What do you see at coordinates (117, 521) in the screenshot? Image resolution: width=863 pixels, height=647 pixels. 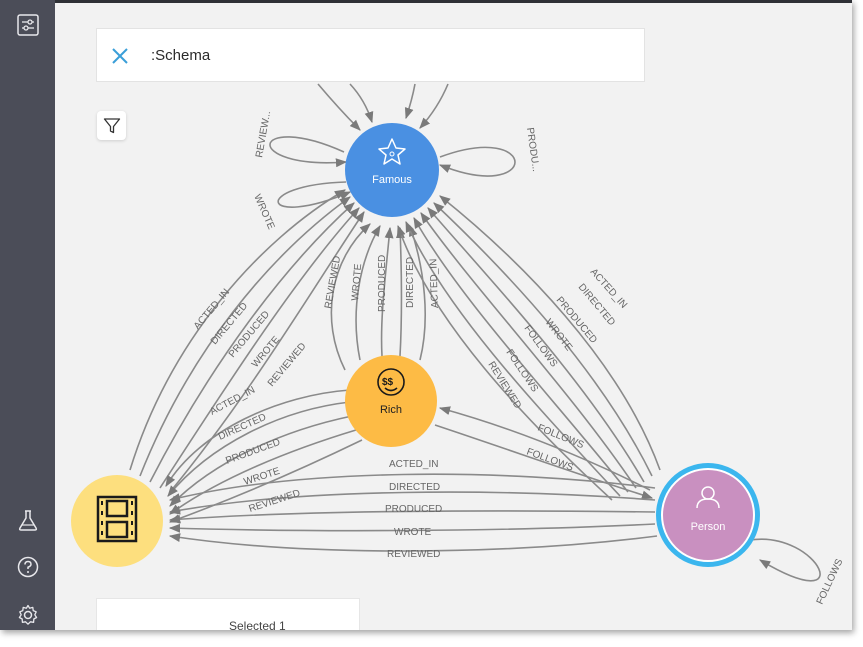 I see `node-movie` at bounding box center [117, 521].